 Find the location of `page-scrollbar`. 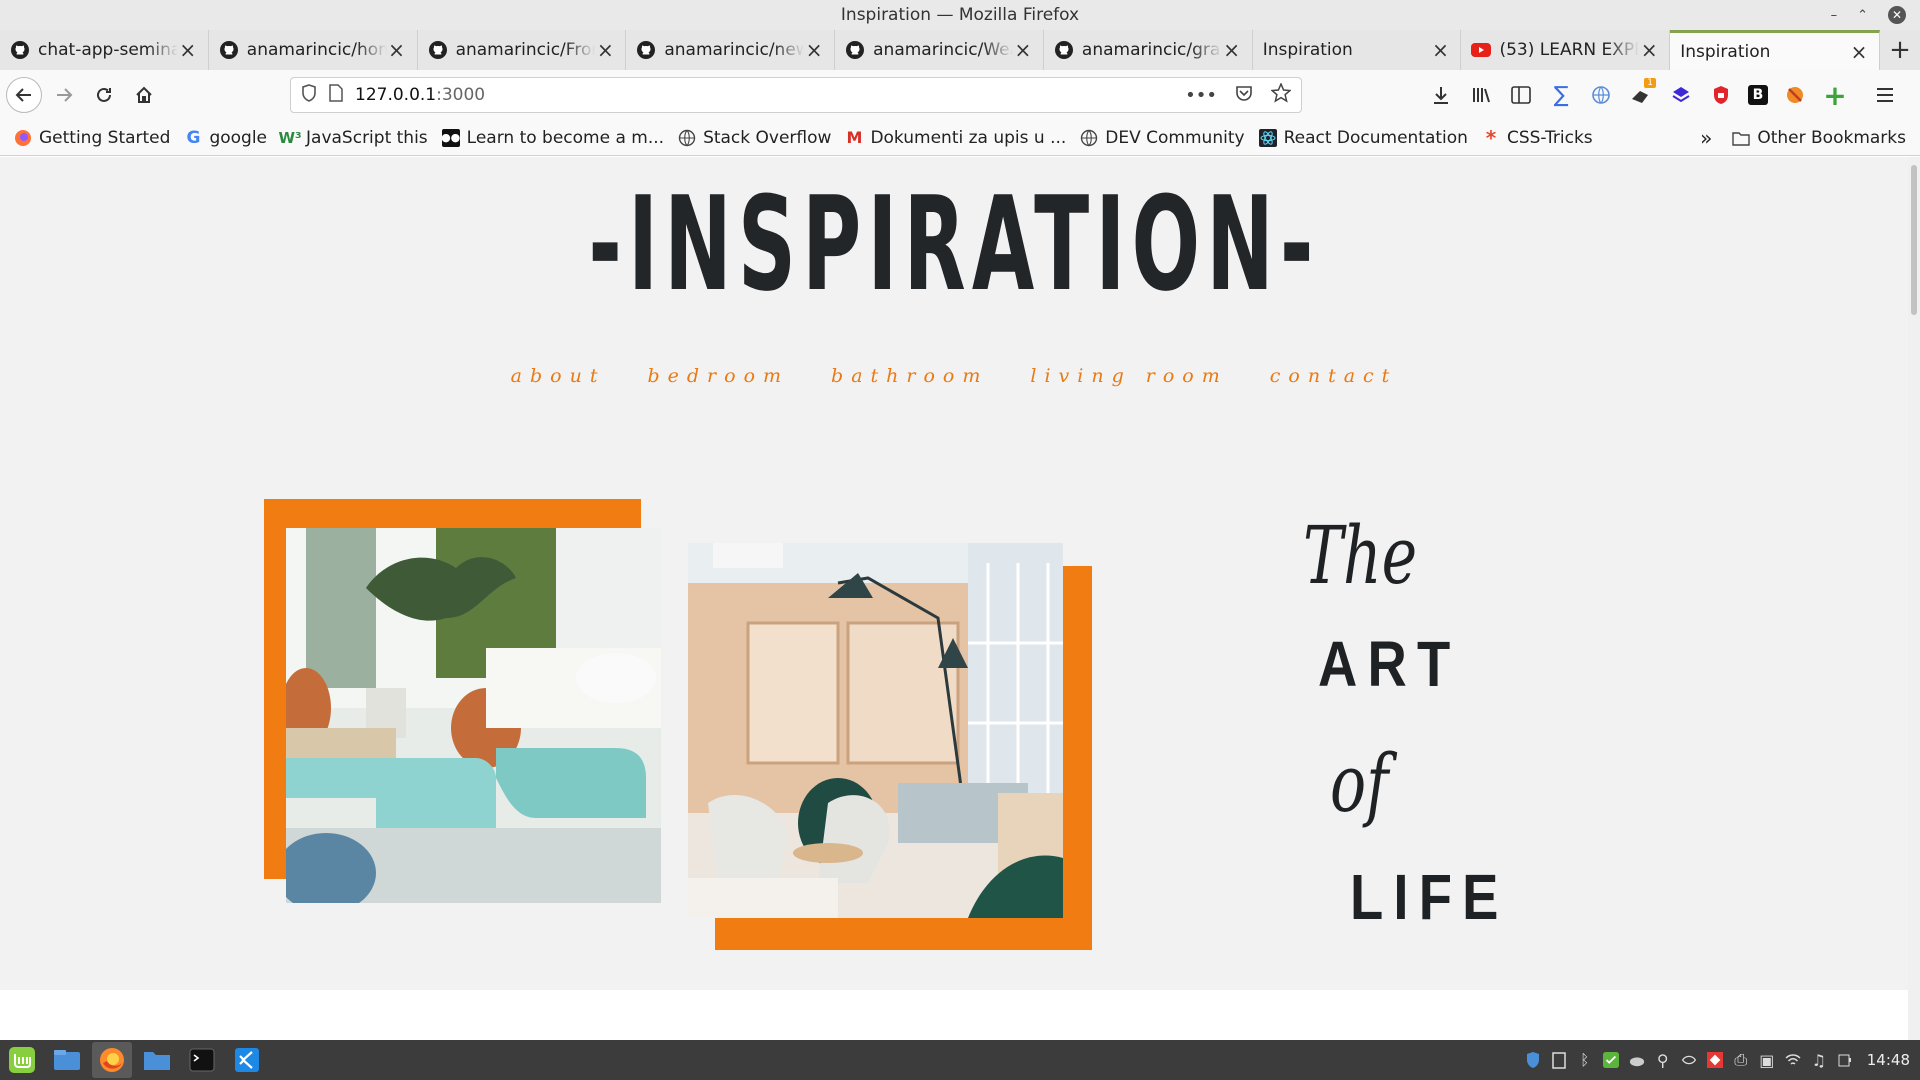

page-scrollbar is located at coordinates (1914, 598).